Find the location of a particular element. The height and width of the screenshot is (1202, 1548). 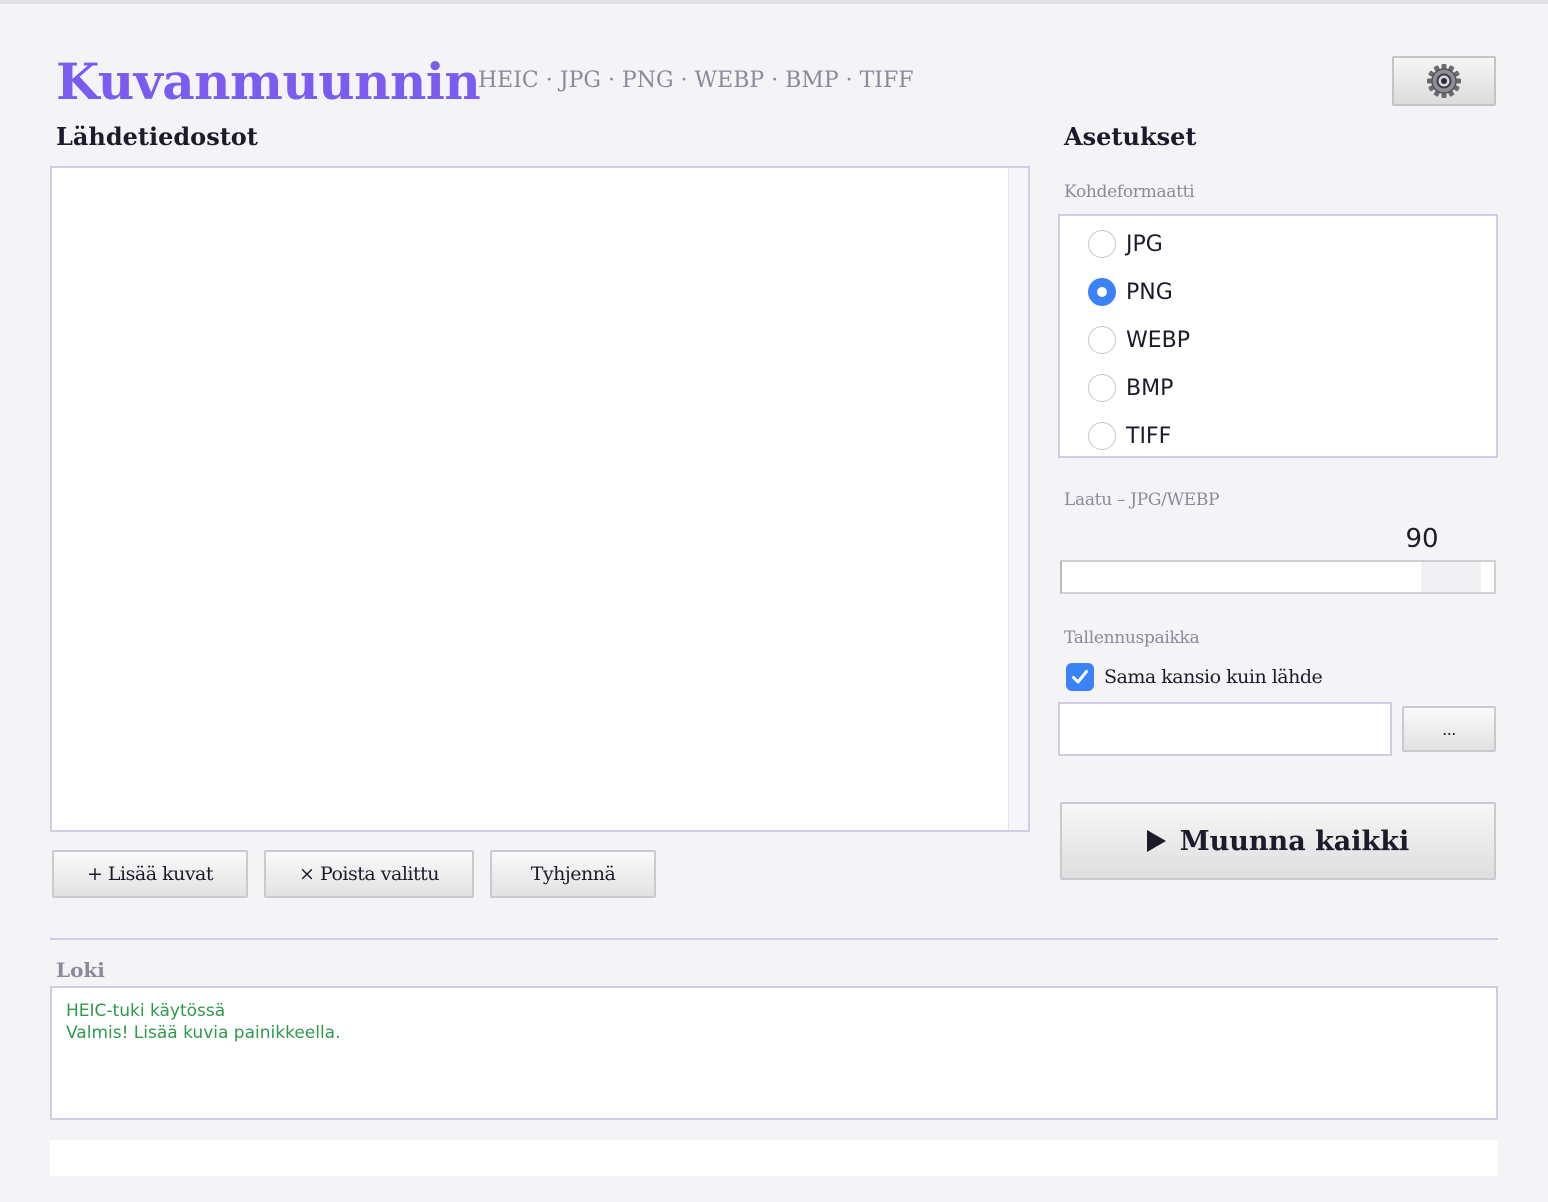

format-option-bmp: BMP is located at coordinates (1130, 388).